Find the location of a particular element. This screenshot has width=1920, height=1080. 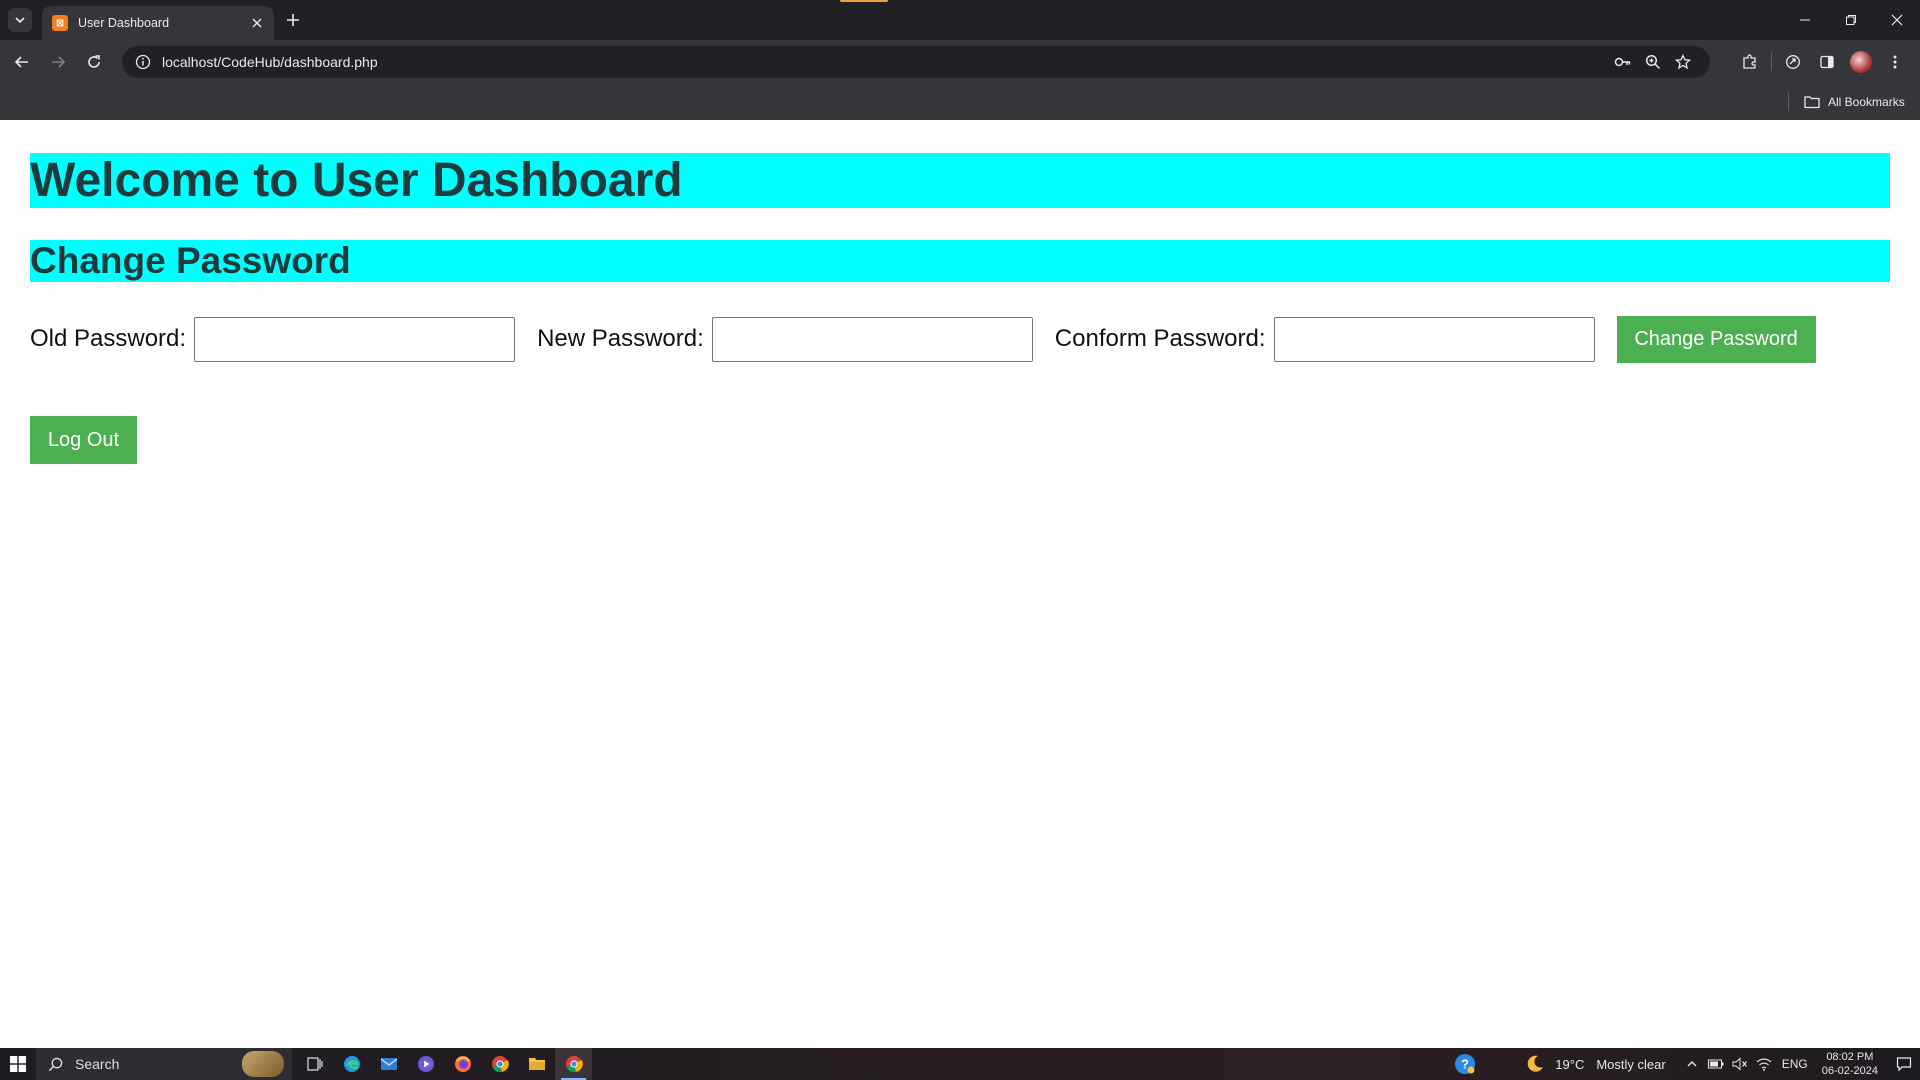

start-button is located at coordinates (18, 1064).